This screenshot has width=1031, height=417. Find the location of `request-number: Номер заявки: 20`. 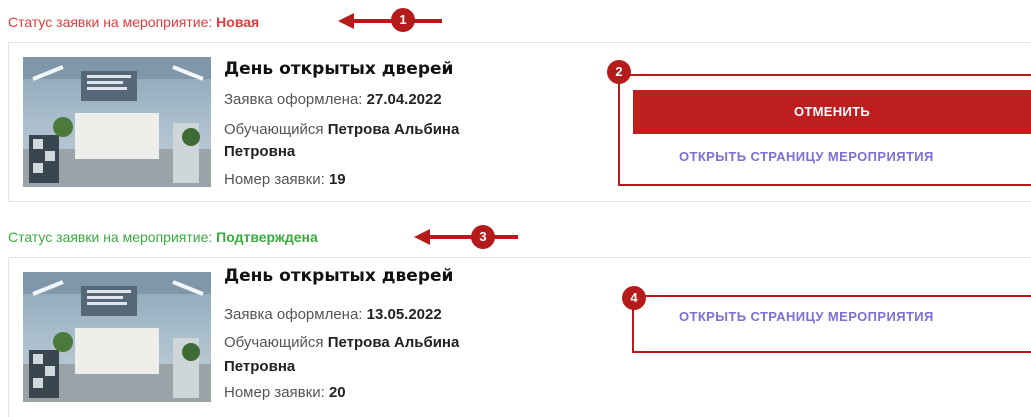

request-number: Номер заявки: 20 is located at coordinates (285, 392).